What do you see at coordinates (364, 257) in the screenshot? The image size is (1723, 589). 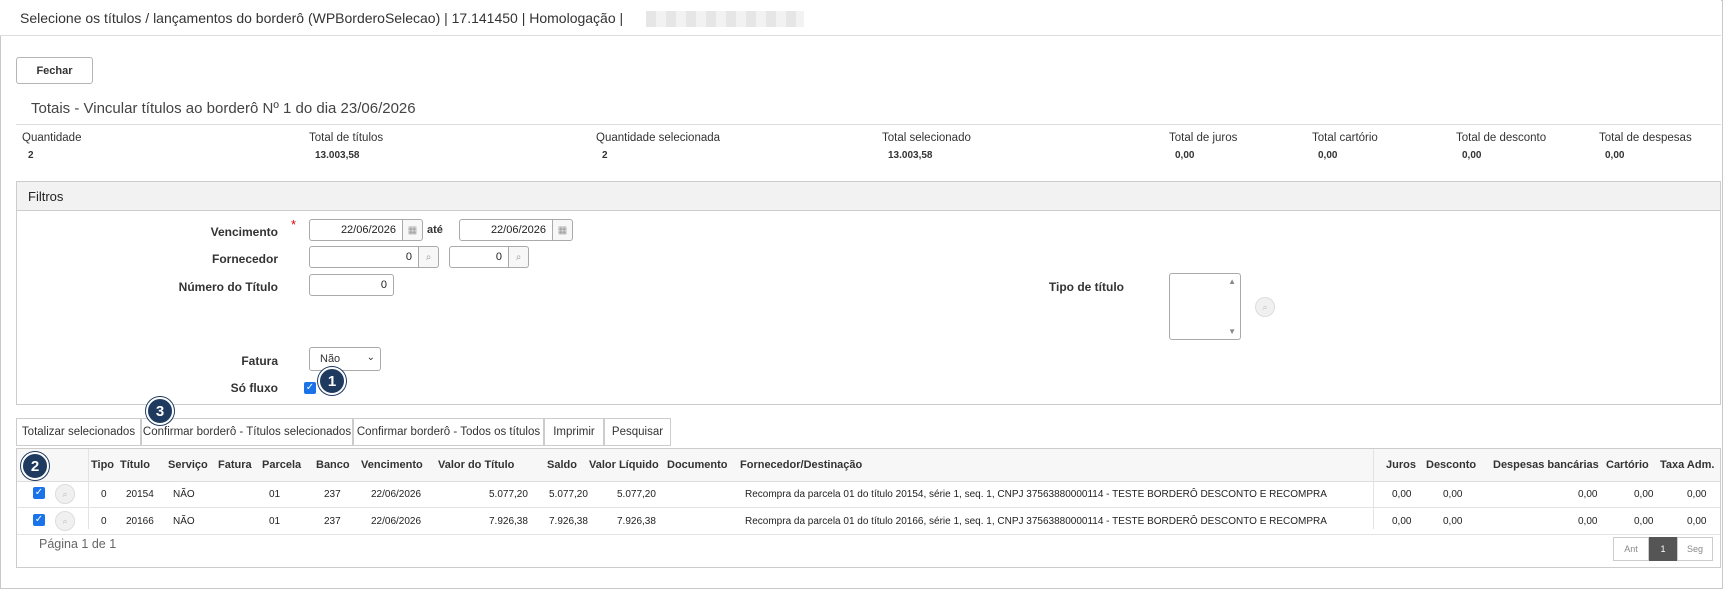 I see `fornecedor-from-input: 0` at bounding box center [364, 257].